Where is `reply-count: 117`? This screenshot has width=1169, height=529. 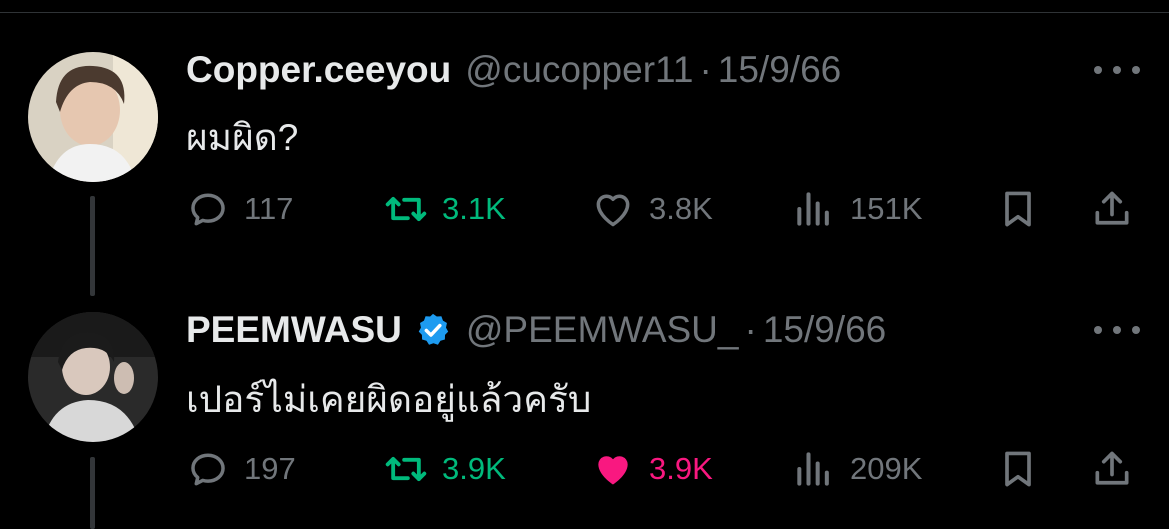 reply-count: 117 is located at coordinates (269, 208).